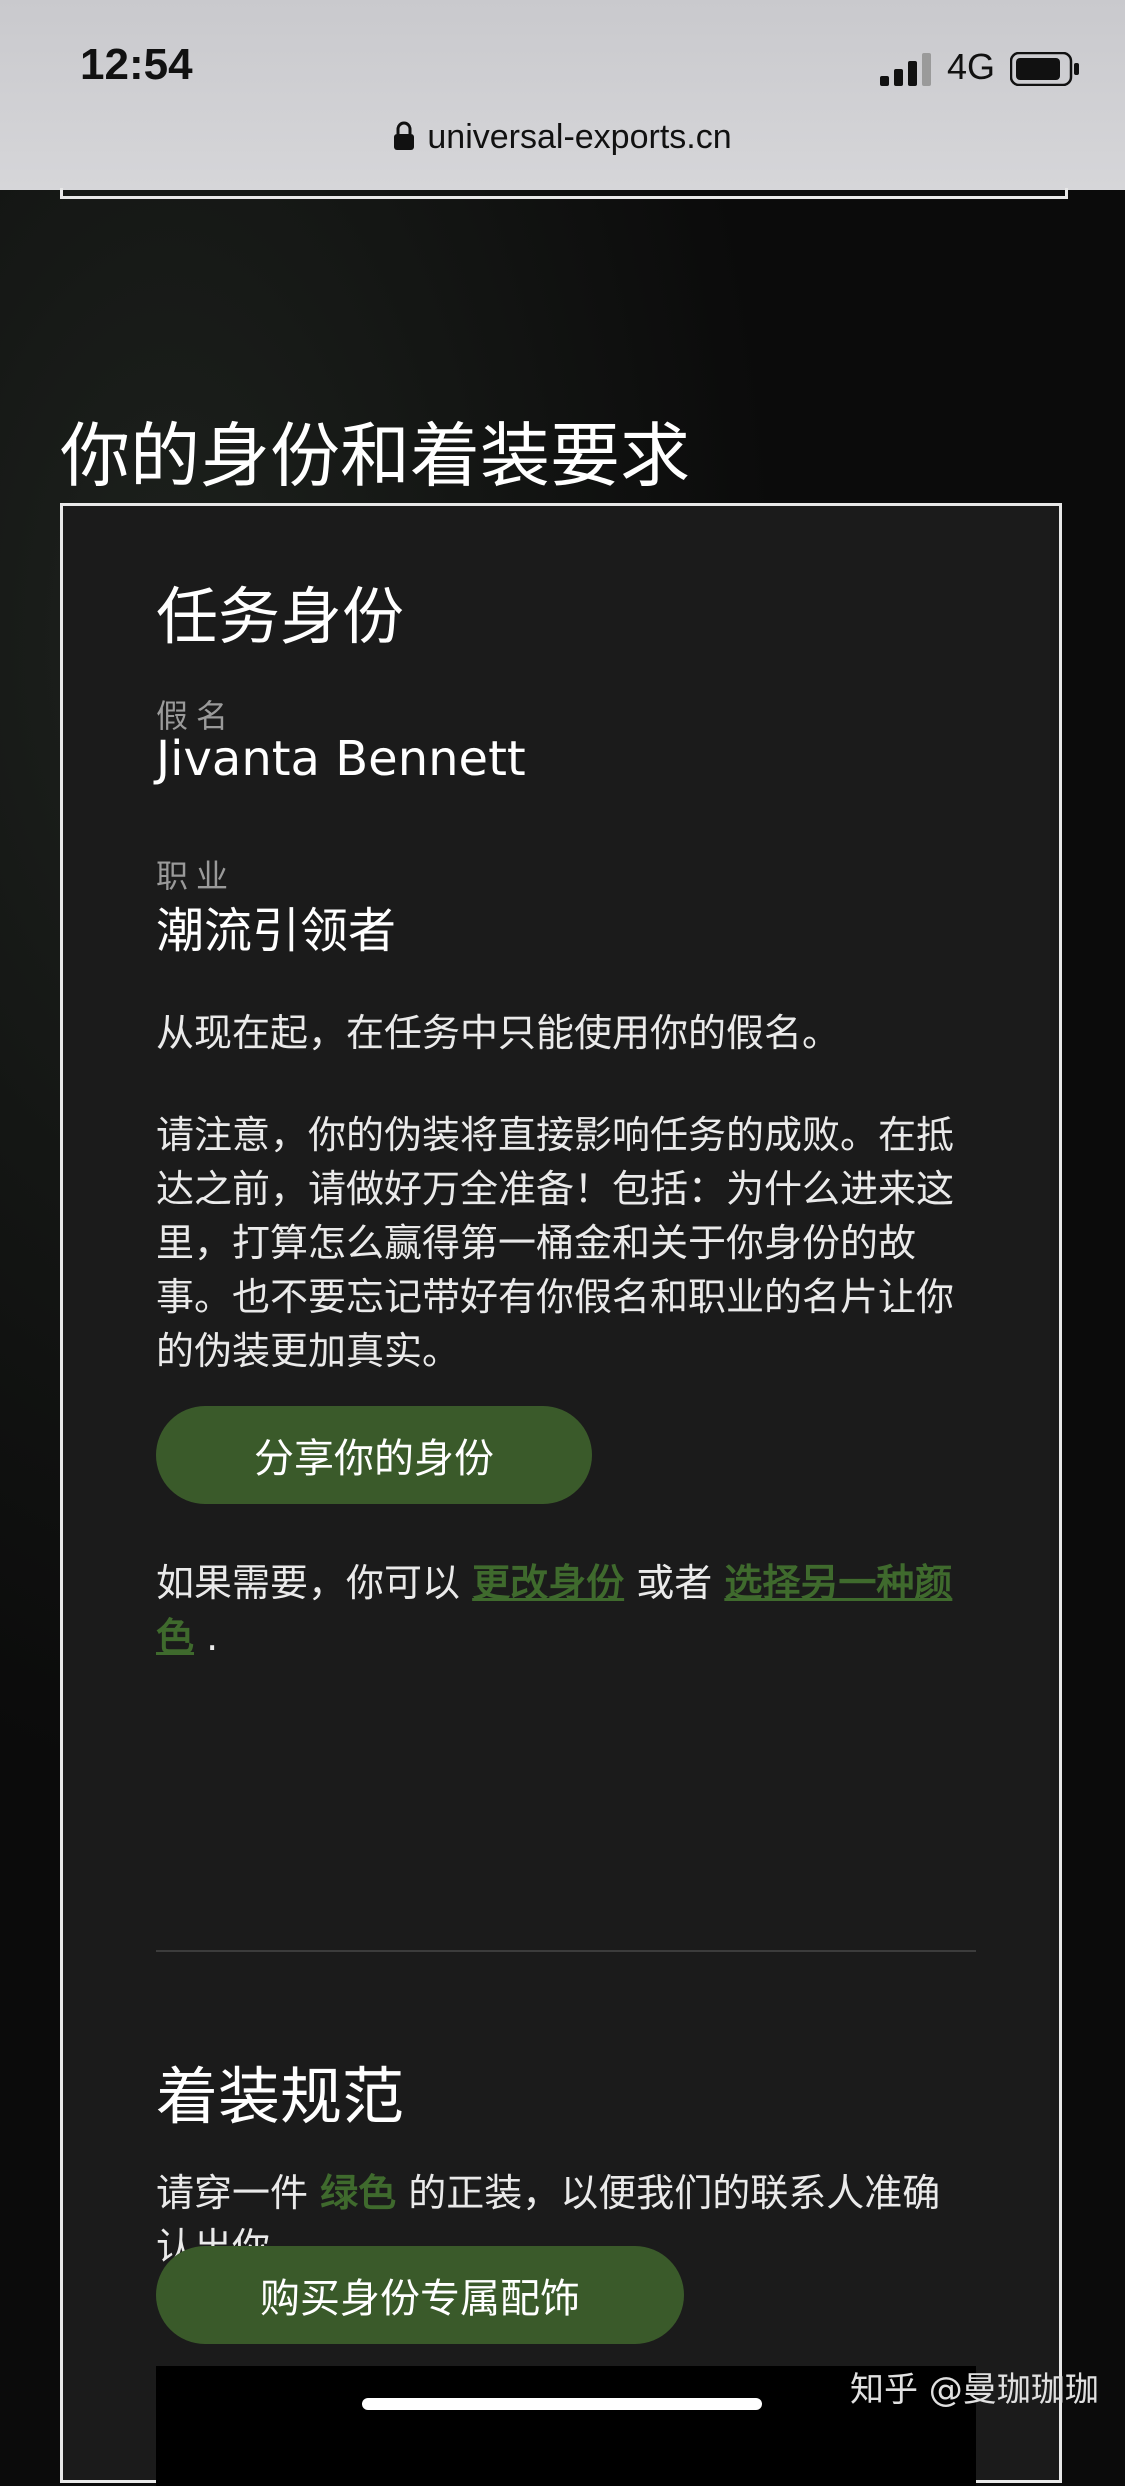 This screenshot has height=2486, width=1125. I want to click on dress-prefix: 请穿一件, so click(232, 2193).